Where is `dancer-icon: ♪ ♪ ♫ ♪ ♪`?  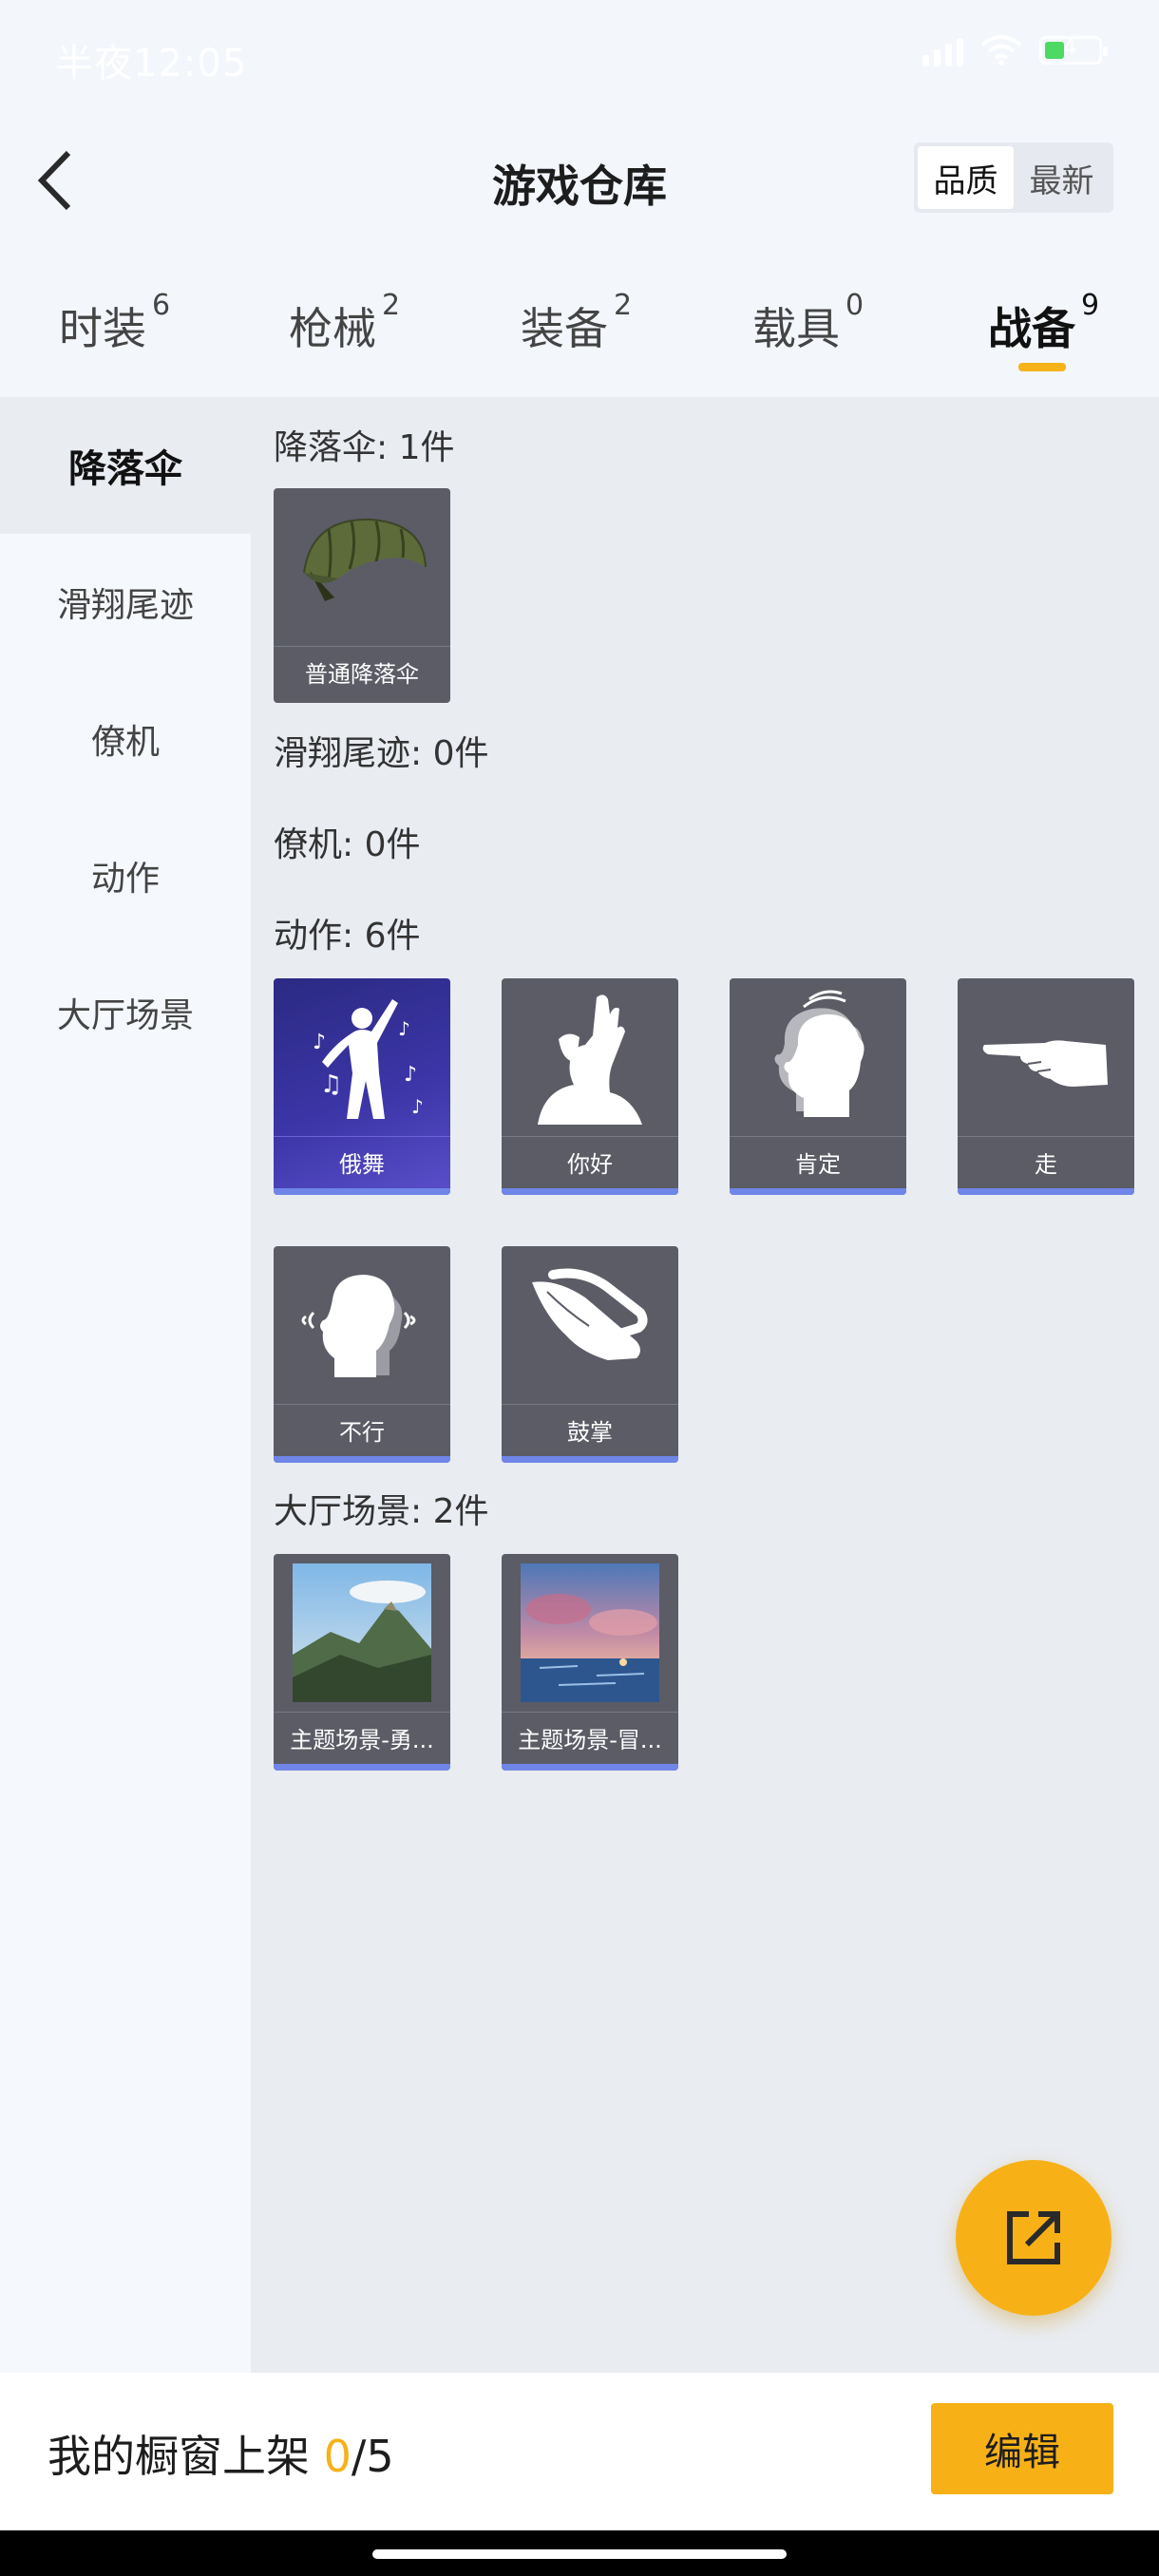
dancer-icon: ♪ ♪ ♫ ♪ ♪ is located at coordinates (362, 1057).